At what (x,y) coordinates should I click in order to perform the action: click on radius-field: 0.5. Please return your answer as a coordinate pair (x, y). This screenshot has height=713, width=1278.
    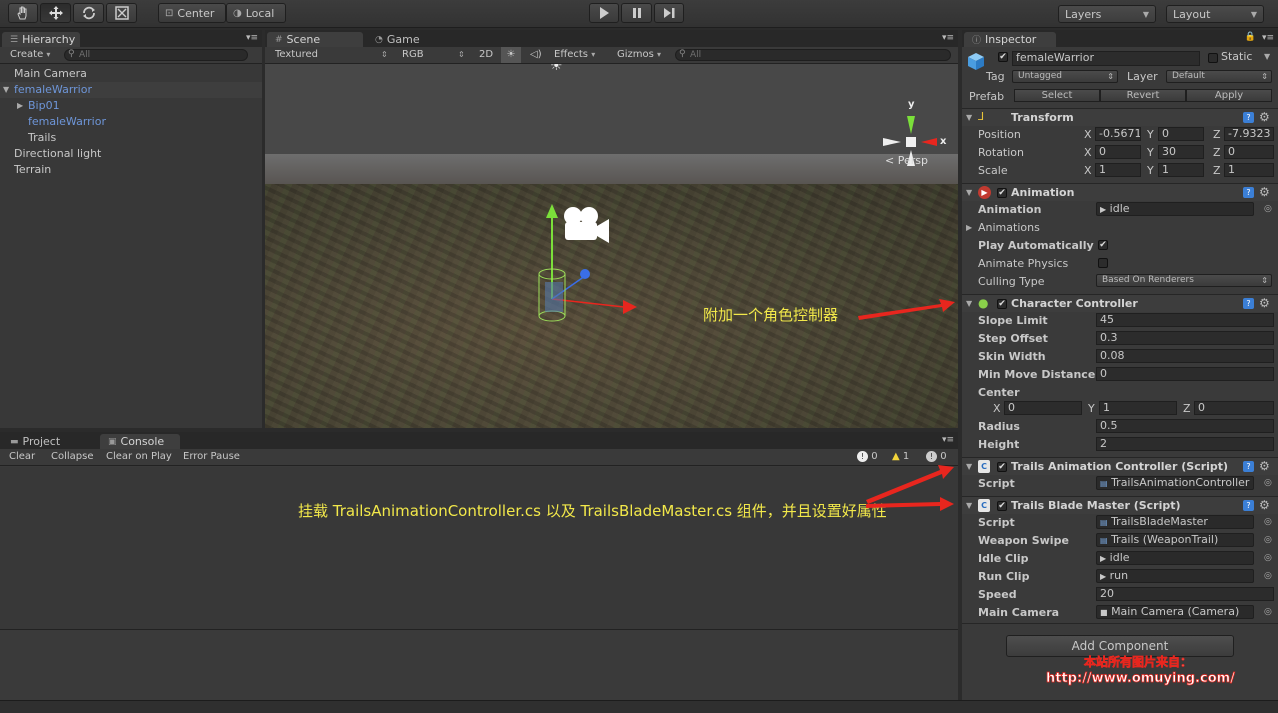
    Looking at the image, I should click on (1185, 426).